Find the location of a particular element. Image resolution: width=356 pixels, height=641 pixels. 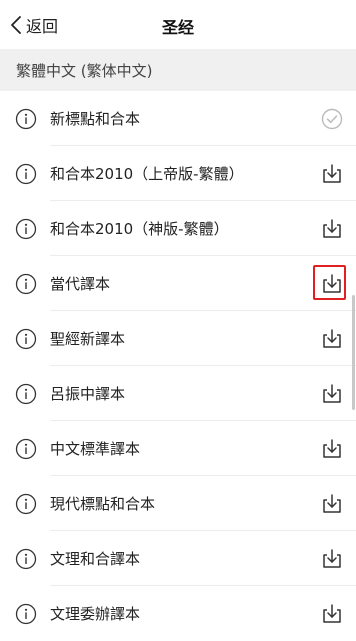

list-item: 和合本2010（神版-繁體） is located at coordinates (178, 228).